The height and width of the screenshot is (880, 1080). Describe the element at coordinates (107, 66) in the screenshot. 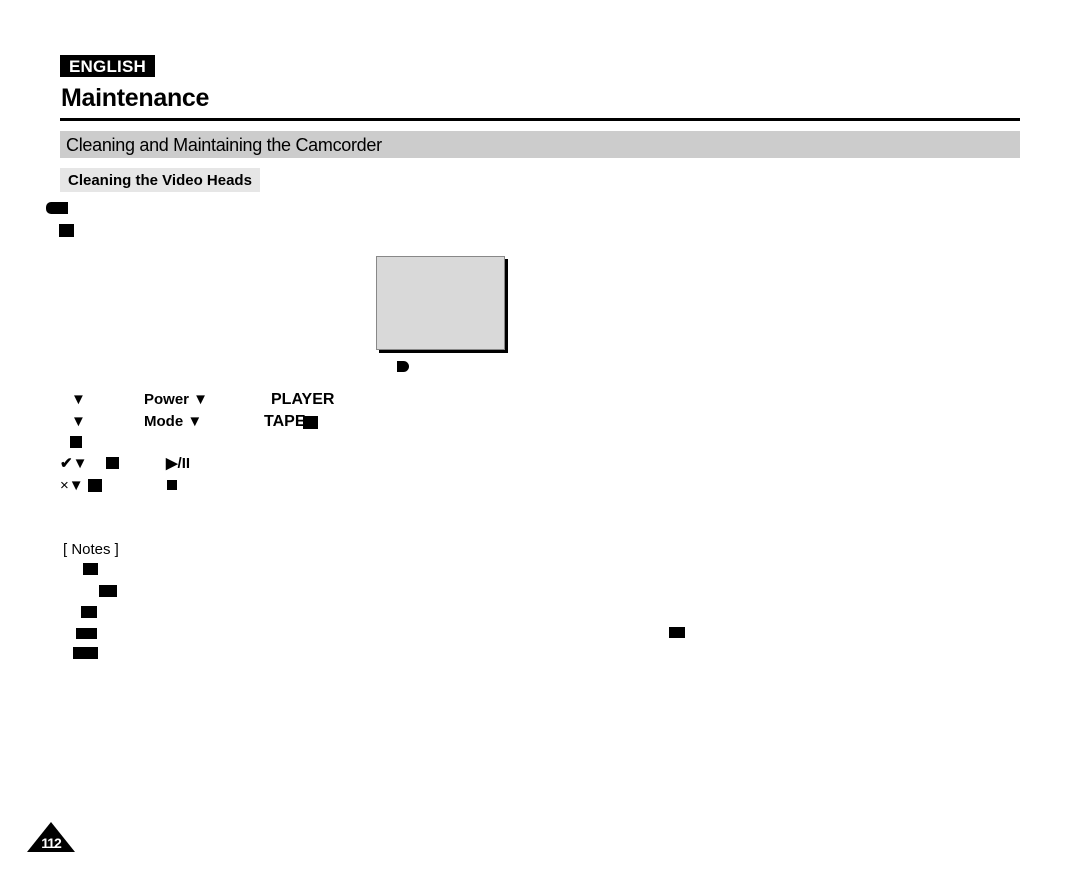

I see `language-badge: ENGLISH` at that location.